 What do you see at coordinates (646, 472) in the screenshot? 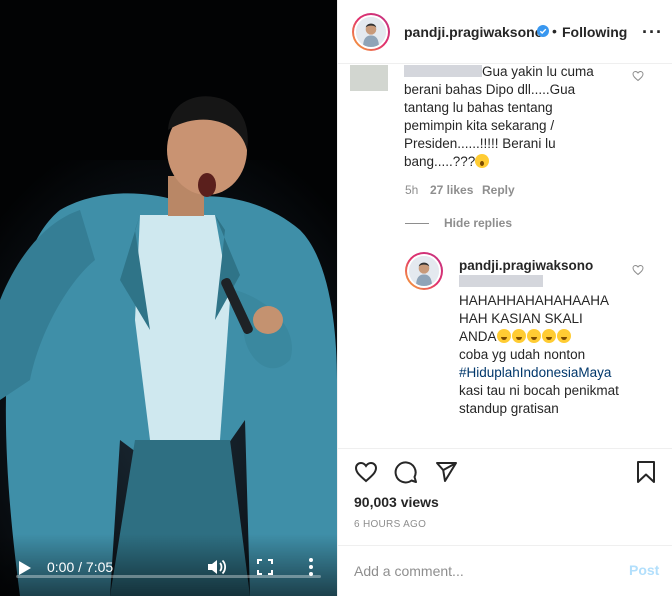
I see `save-bookmark-icon` at bounding box center [646, 472].